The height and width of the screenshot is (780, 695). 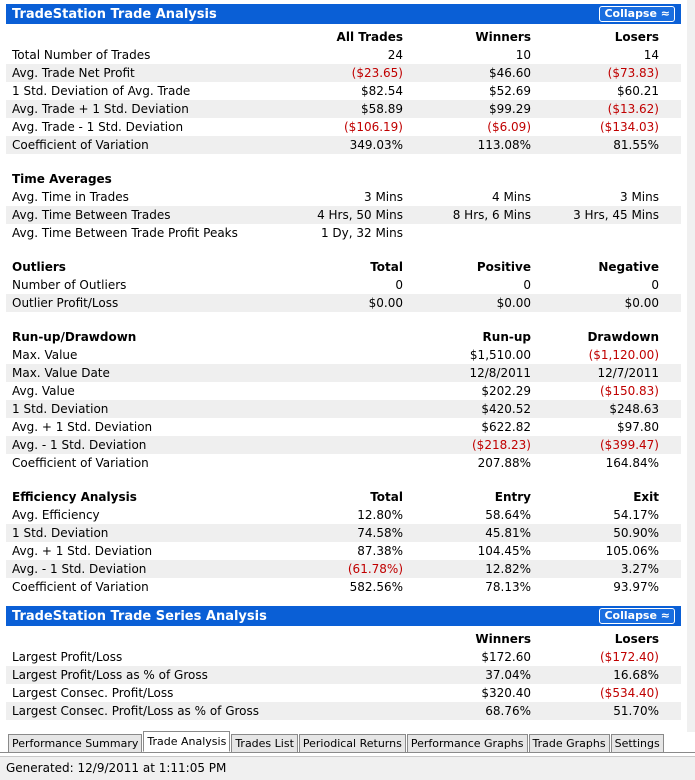 I want to click on runup-drawdown-header-2: Run-up, so click(x=506, y=337).